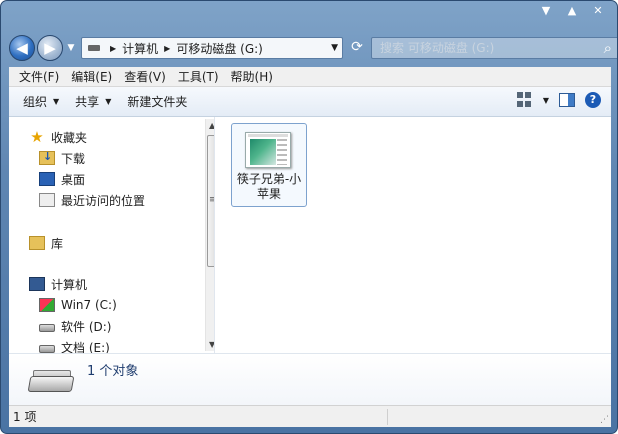  I want to click on forward-button: ▶, so click(50, 48).